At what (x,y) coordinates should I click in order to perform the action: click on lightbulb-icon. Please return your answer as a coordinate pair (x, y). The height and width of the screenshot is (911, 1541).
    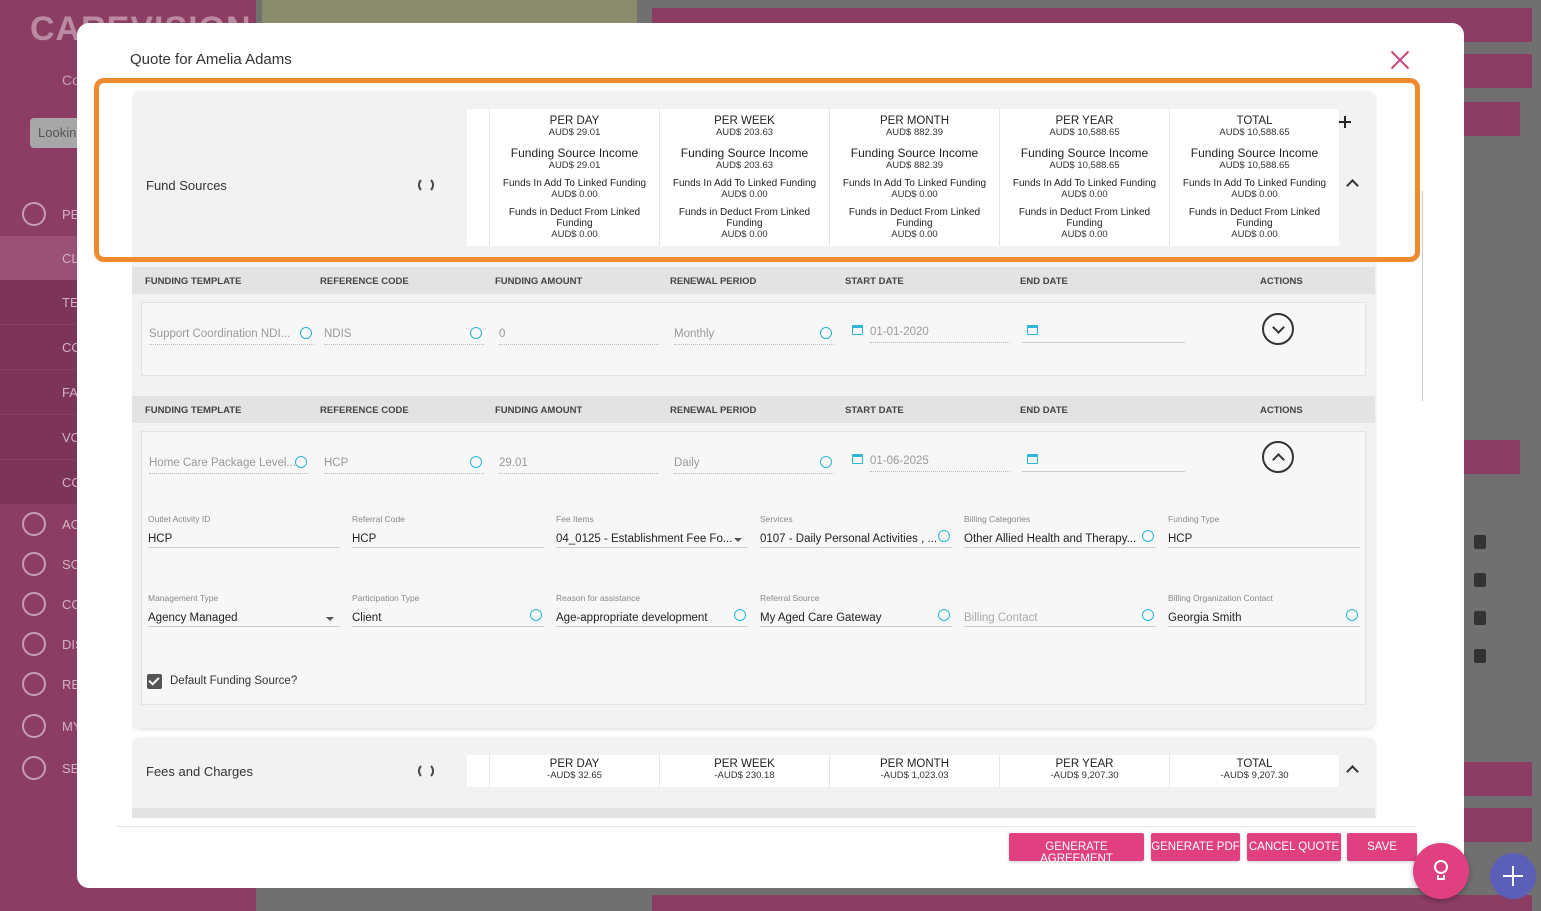
    Looking at the image, I should click on (1441, 867).